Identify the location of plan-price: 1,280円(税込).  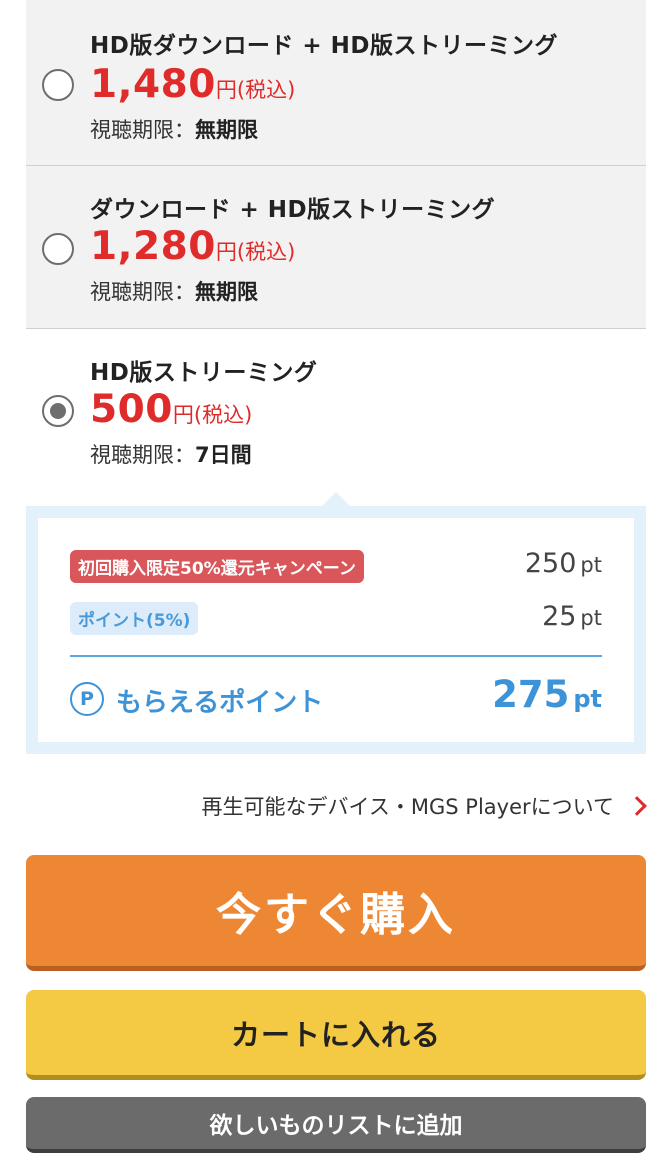
(192, 246).